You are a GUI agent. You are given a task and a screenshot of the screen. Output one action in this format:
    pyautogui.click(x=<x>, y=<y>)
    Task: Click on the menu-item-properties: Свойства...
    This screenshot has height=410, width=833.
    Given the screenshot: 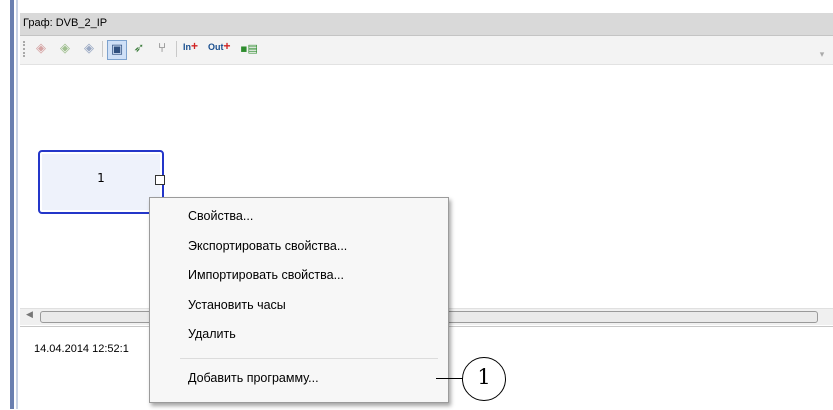 What is the action you would take?
    pyautogui.click(x=220, y=216)
    